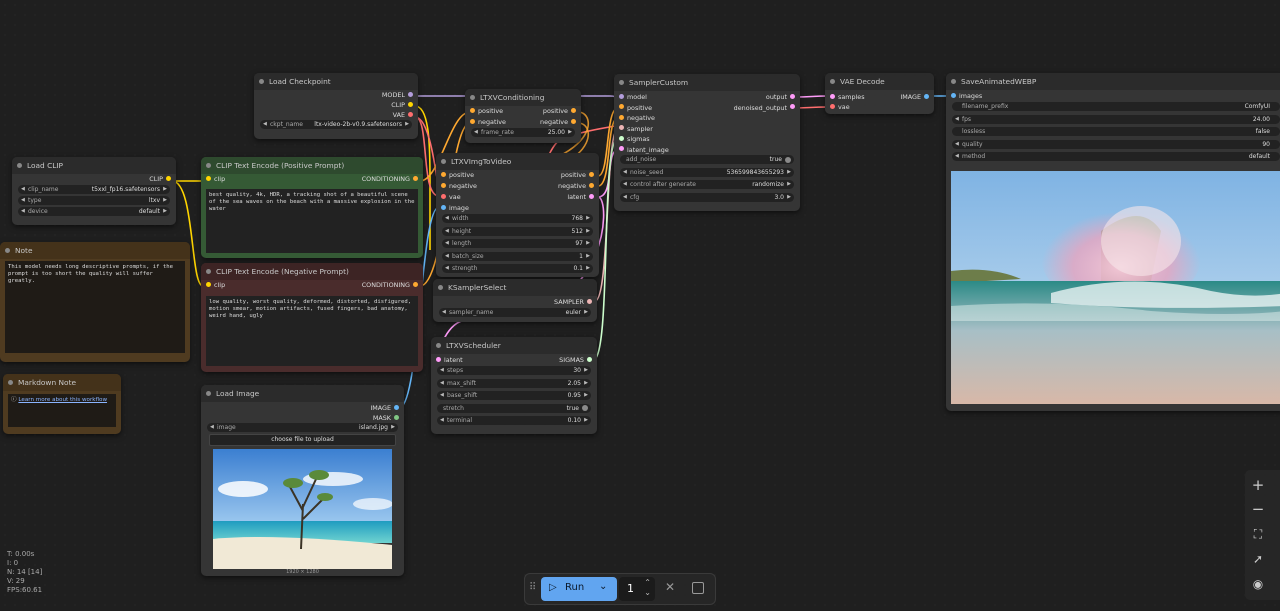  I want to click on input-model: model, so click(633, 97).